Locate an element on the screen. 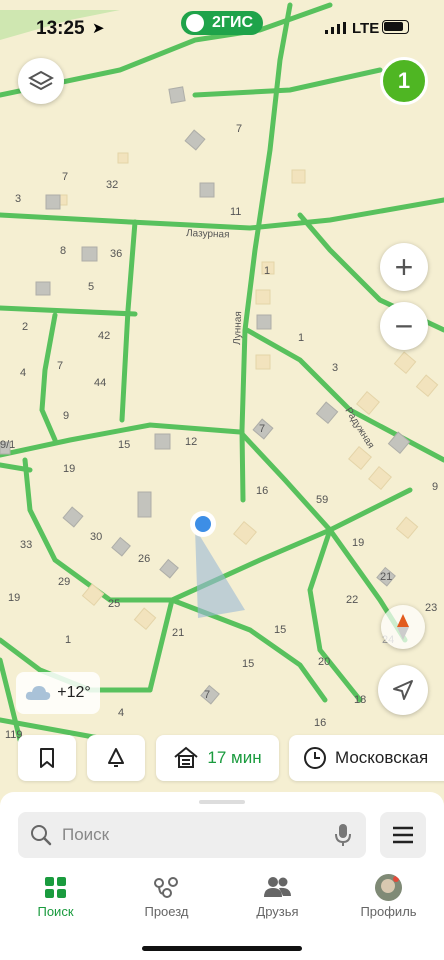  zoom-out-button: − is located at coordinates (404, 326).